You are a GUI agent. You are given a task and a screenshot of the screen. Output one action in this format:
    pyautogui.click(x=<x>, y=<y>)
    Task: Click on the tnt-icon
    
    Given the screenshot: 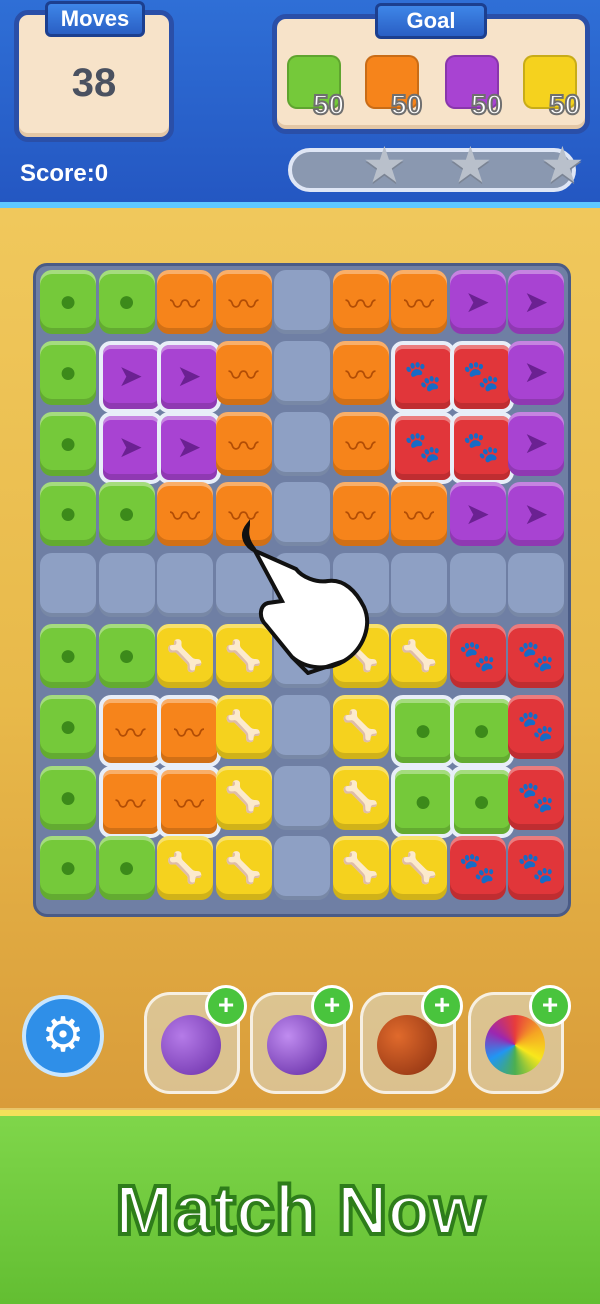 What is the action you would take?
    pyautogui.click(x=407, y=1045)
    